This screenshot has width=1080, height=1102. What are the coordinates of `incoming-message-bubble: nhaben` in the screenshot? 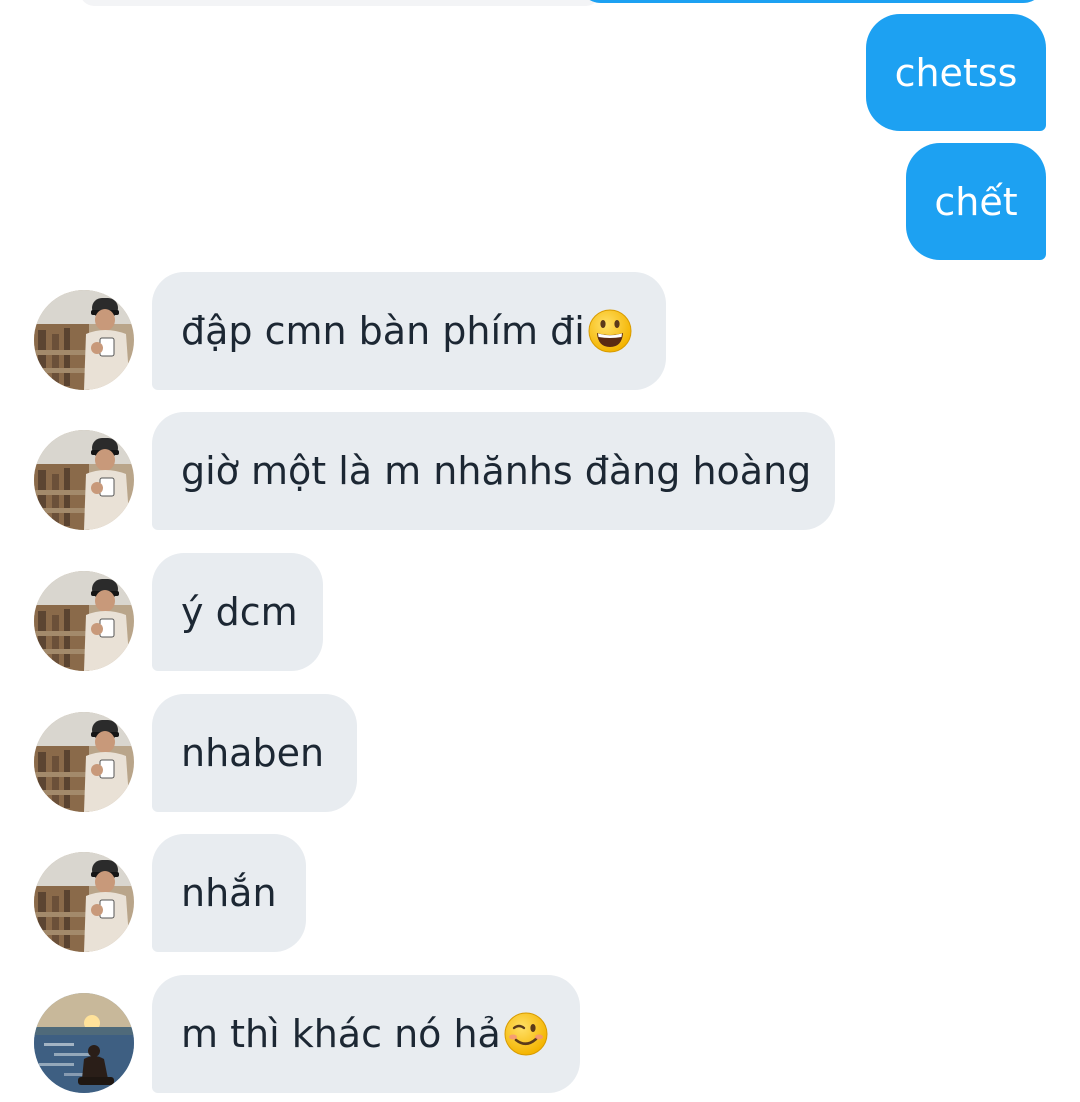 It's located at (254, 753).